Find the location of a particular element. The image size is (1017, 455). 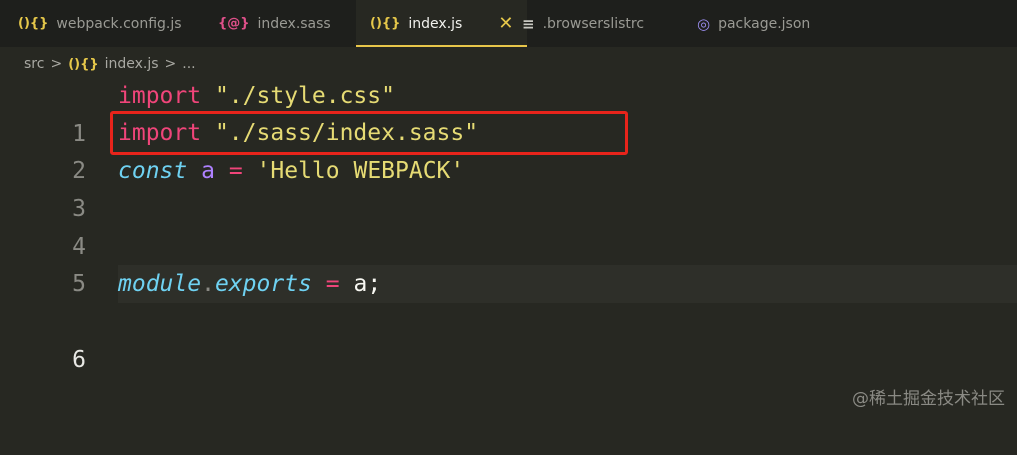

package-file-icon: ◎ is located at coordinates (704, 23).